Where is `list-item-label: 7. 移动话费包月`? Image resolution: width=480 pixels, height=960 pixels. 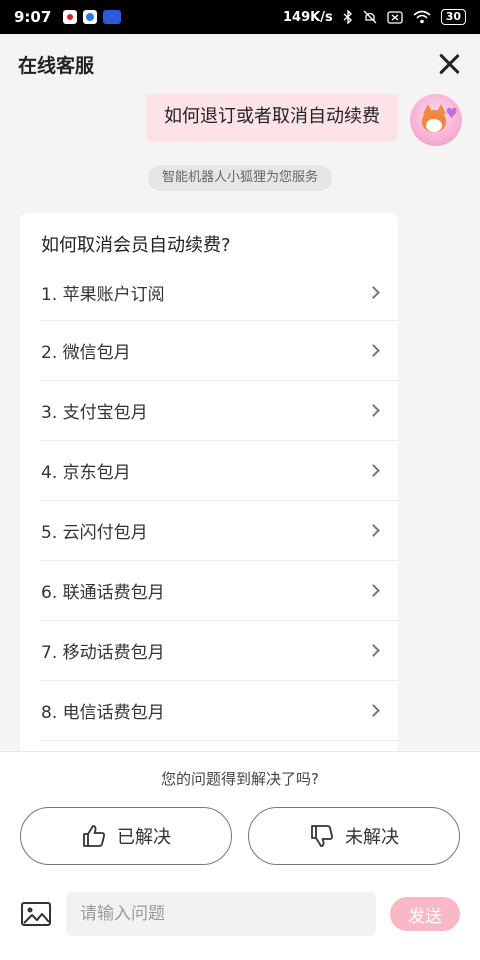 list-item-label: 7. 移动话费包月 is located at coordinates (103, 653).